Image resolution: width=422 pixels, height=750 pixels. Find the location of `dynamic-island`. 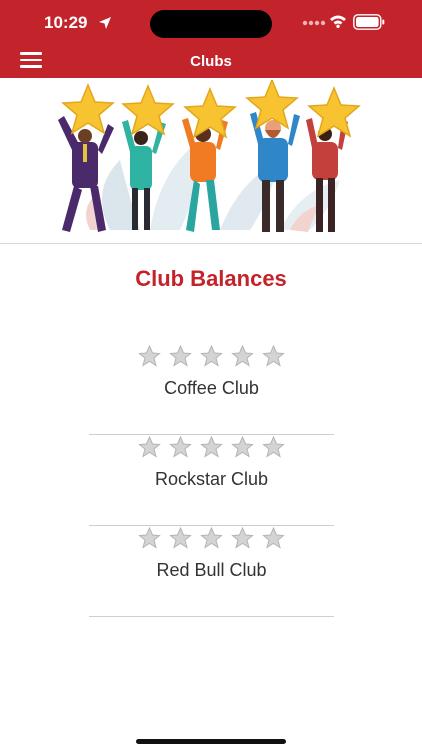

dynamic-island is located at coordinates (211, 24).